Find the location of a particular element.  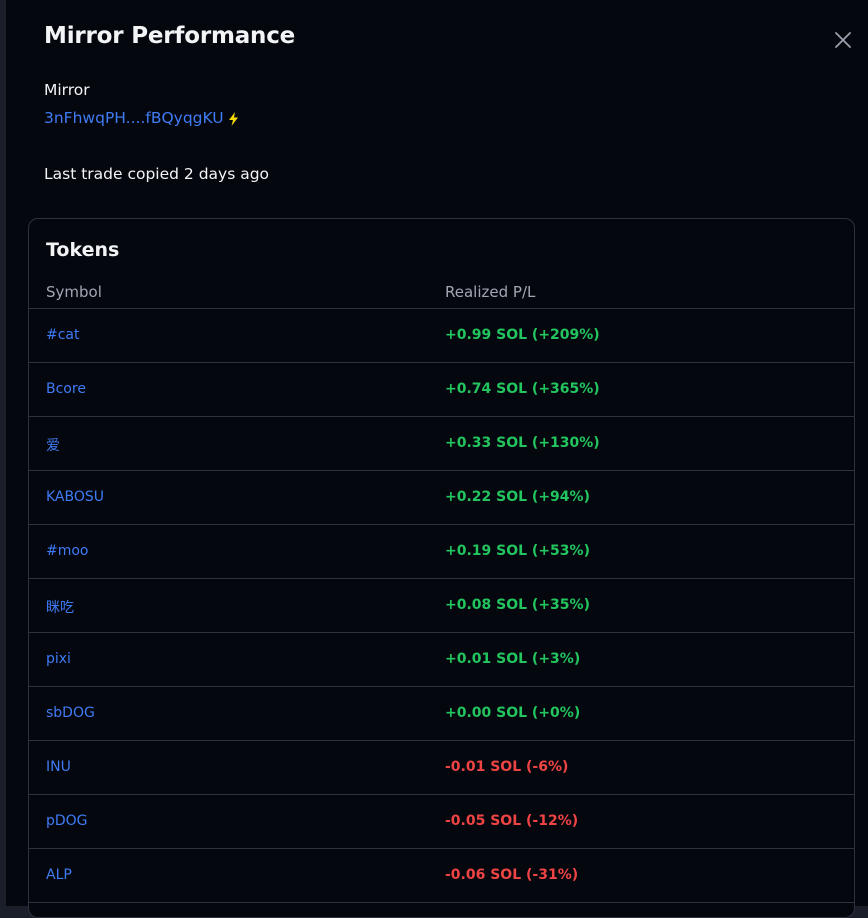

realized-pl-value: +0.74 SOL (+365%) is located at coordinates (522, 389).